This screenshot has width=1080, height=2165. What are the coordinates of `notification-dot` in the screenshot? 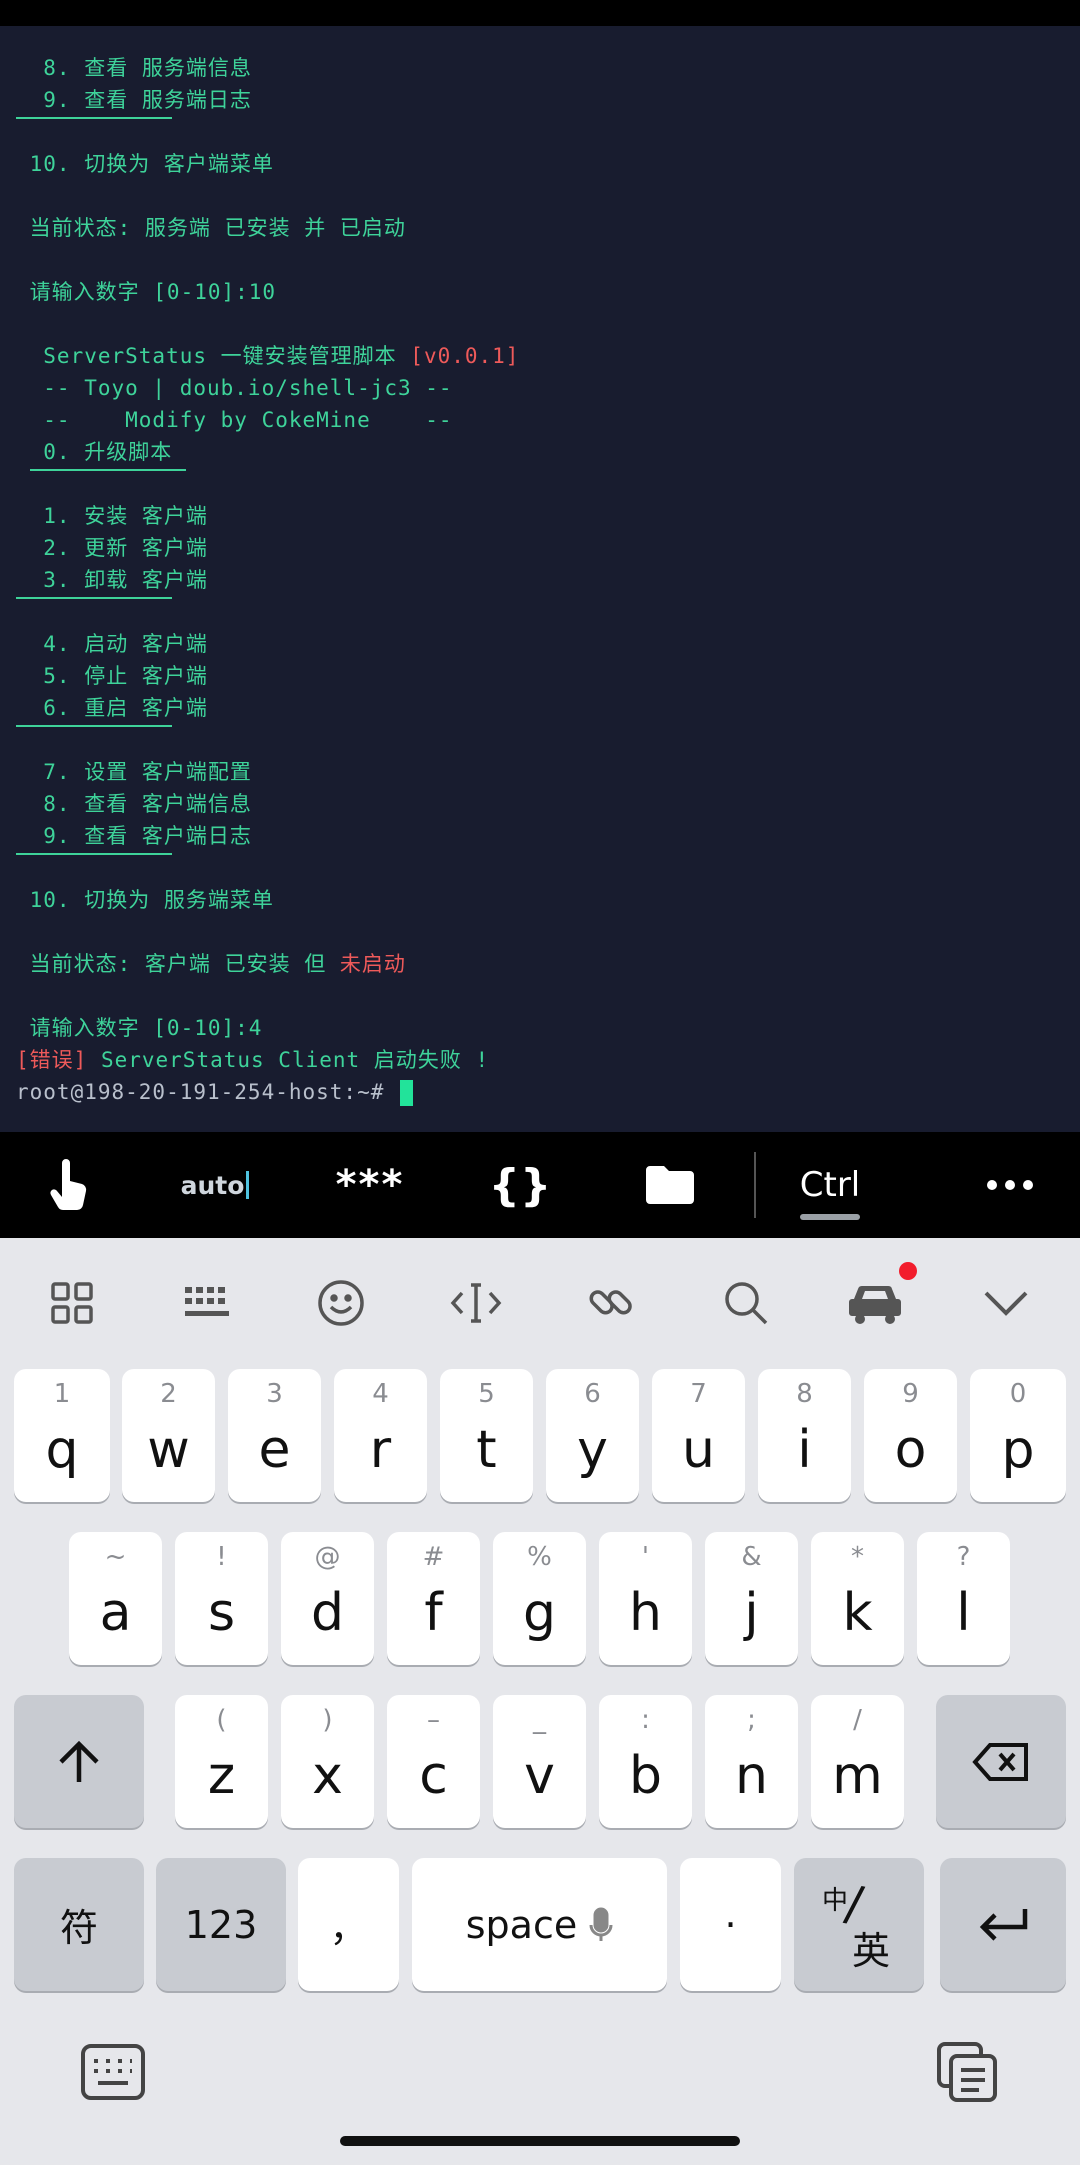 It's located at (908, 1271).